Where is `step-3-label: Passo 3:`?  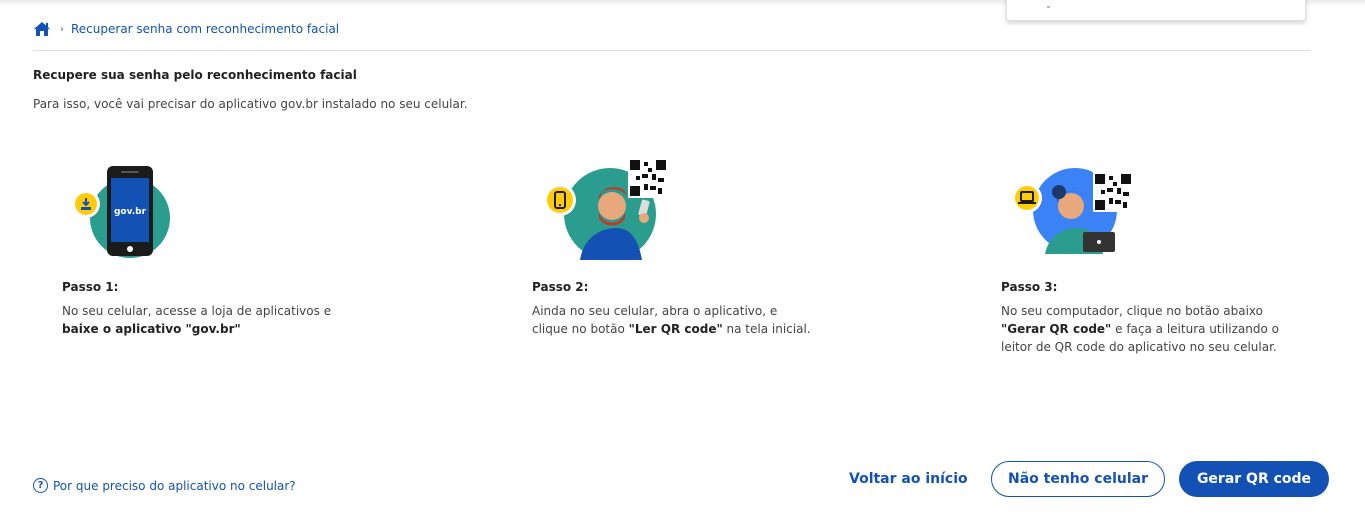 step-3-label: Passo 3: is located at coordinates (1029, 287).